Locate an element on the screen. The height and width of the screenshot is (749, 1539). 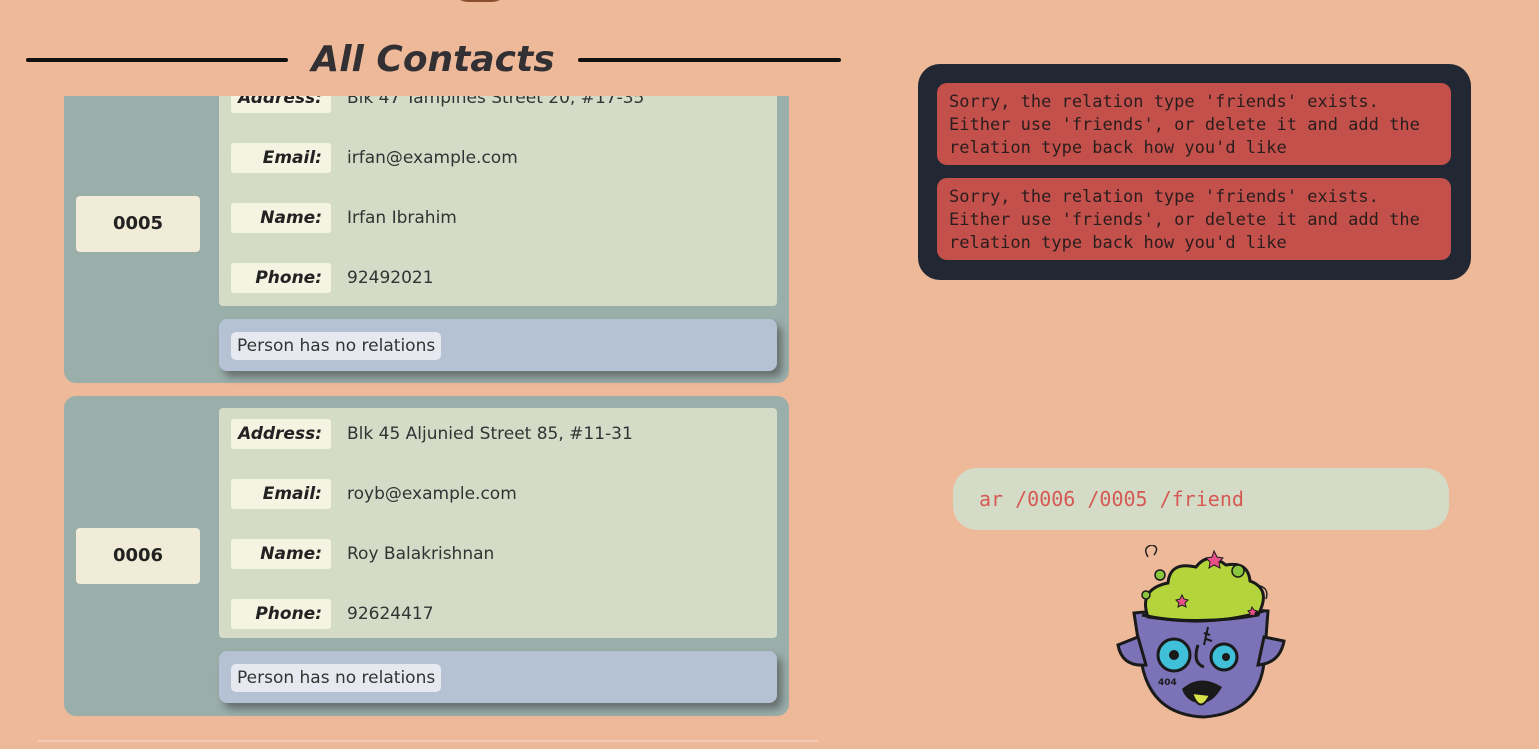
name-value: Roy Balakrishnan is located at coordinates (421, 554).